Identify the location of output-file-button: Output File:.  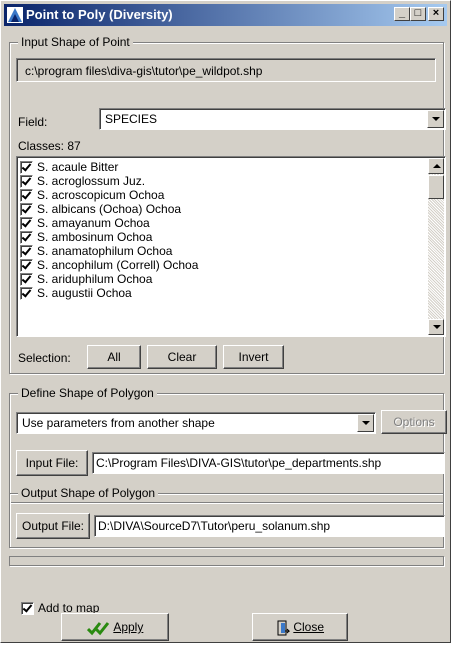
(53, 526).